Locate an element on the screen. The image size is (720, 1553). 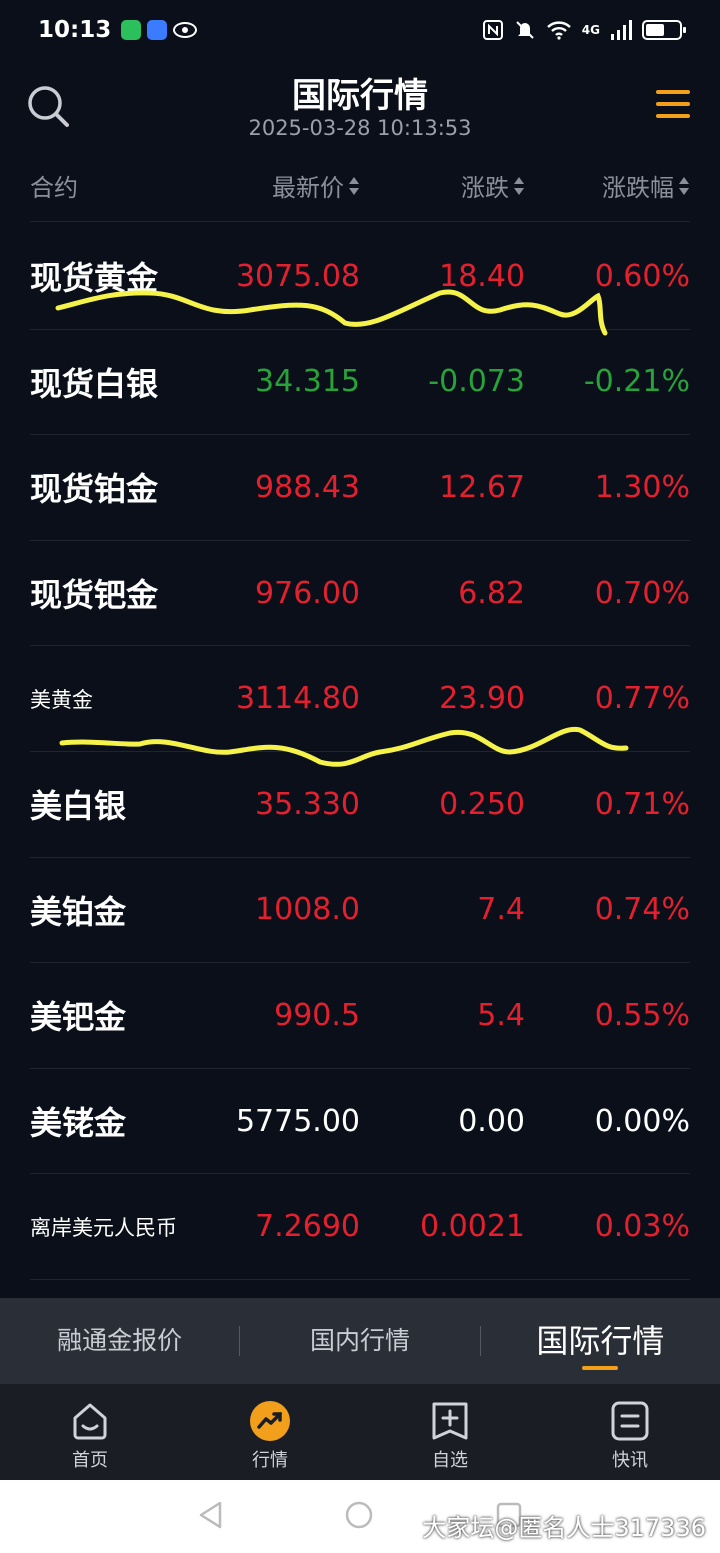
nav-watchlist: 自选 is located at coordinates (450, 1432).